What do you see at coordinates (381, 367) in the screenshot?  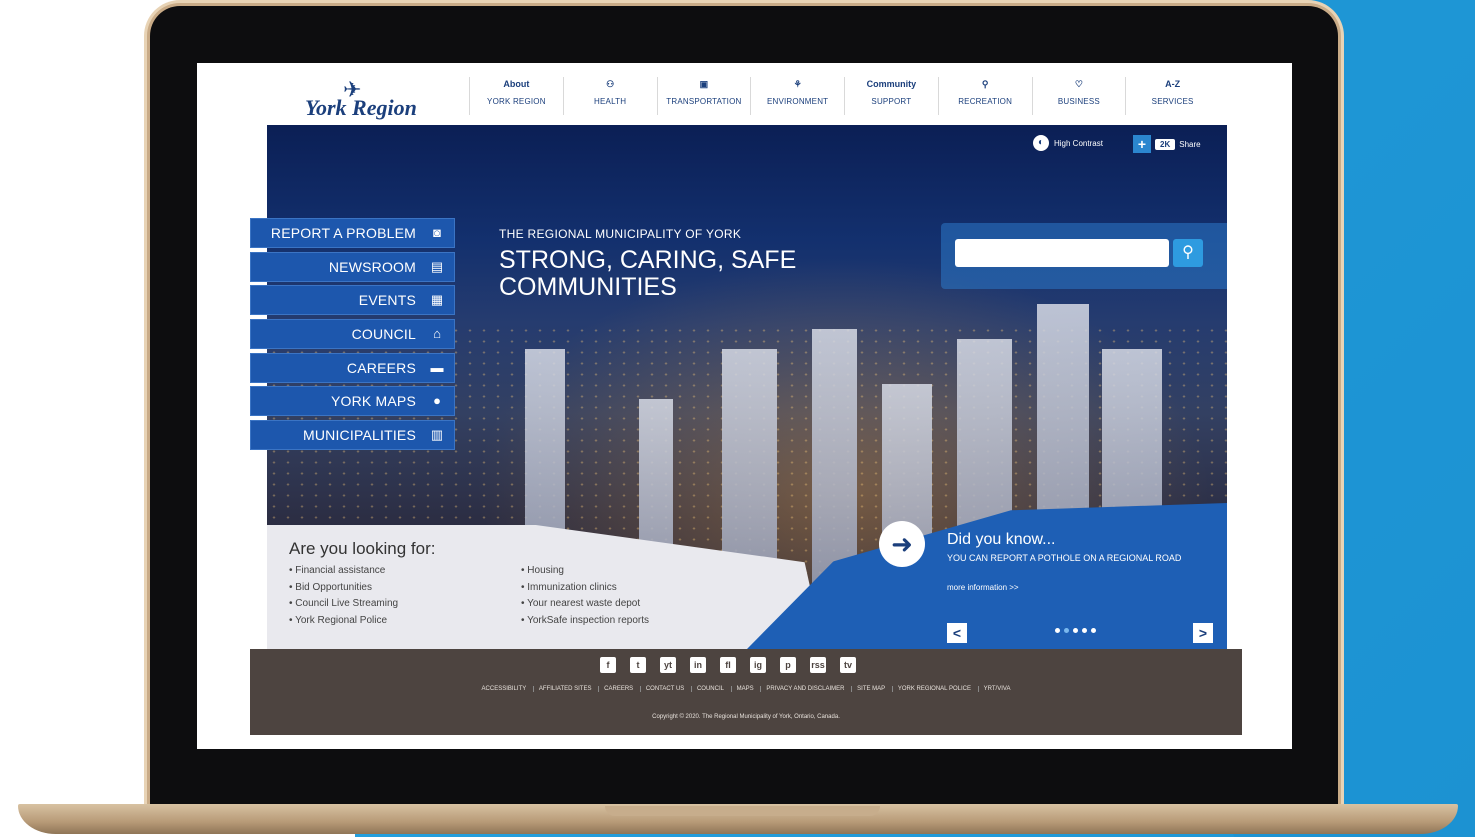 I see `quick-link-label: CAREERS` at bounding box center [381, 367].